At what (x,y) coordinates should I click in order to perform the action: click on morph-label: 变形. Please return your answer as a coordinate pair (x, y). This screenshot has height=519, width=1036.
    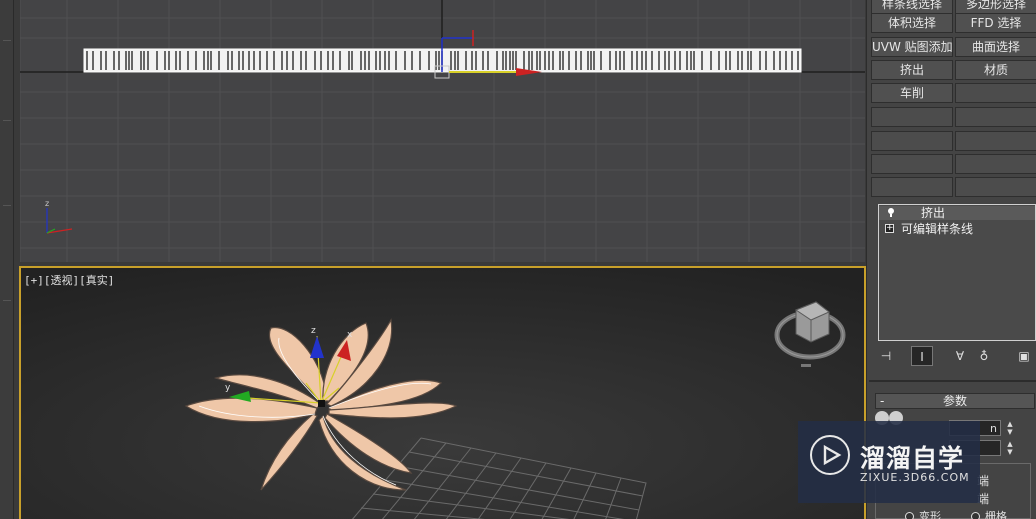
    Looking at the image, I should click on (930, 514).